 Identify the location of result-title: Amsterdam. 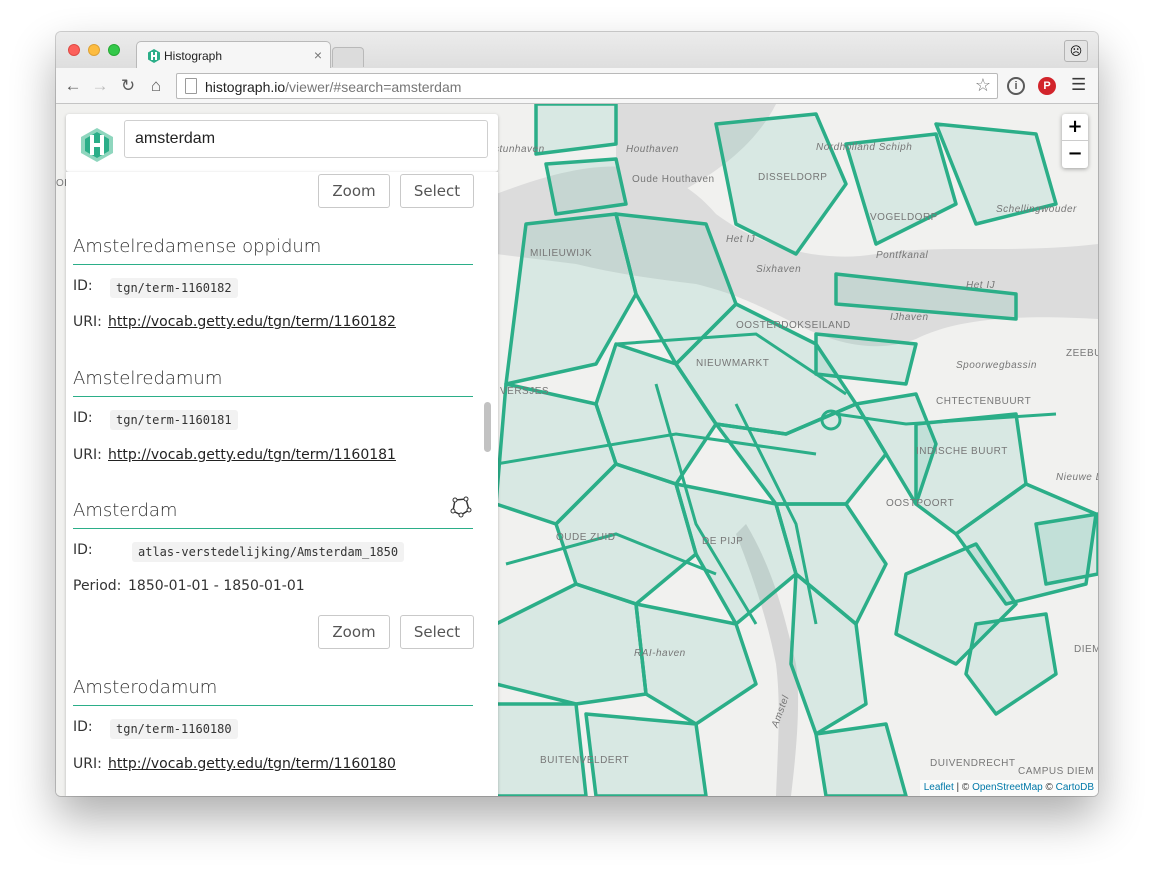
(125, 510).